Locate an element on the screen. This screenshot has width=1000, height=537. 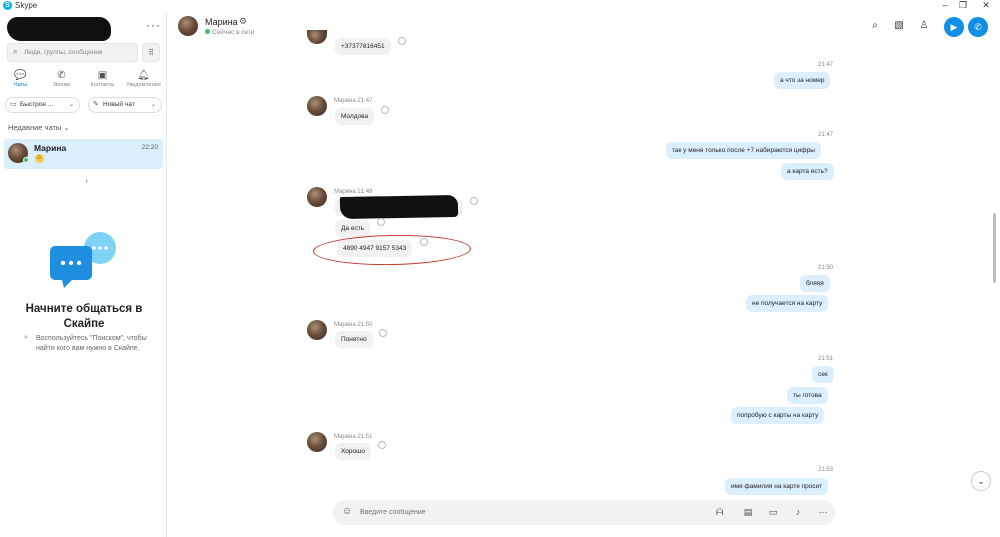
message-time: 21:53 is located at coordinates (826, 470).